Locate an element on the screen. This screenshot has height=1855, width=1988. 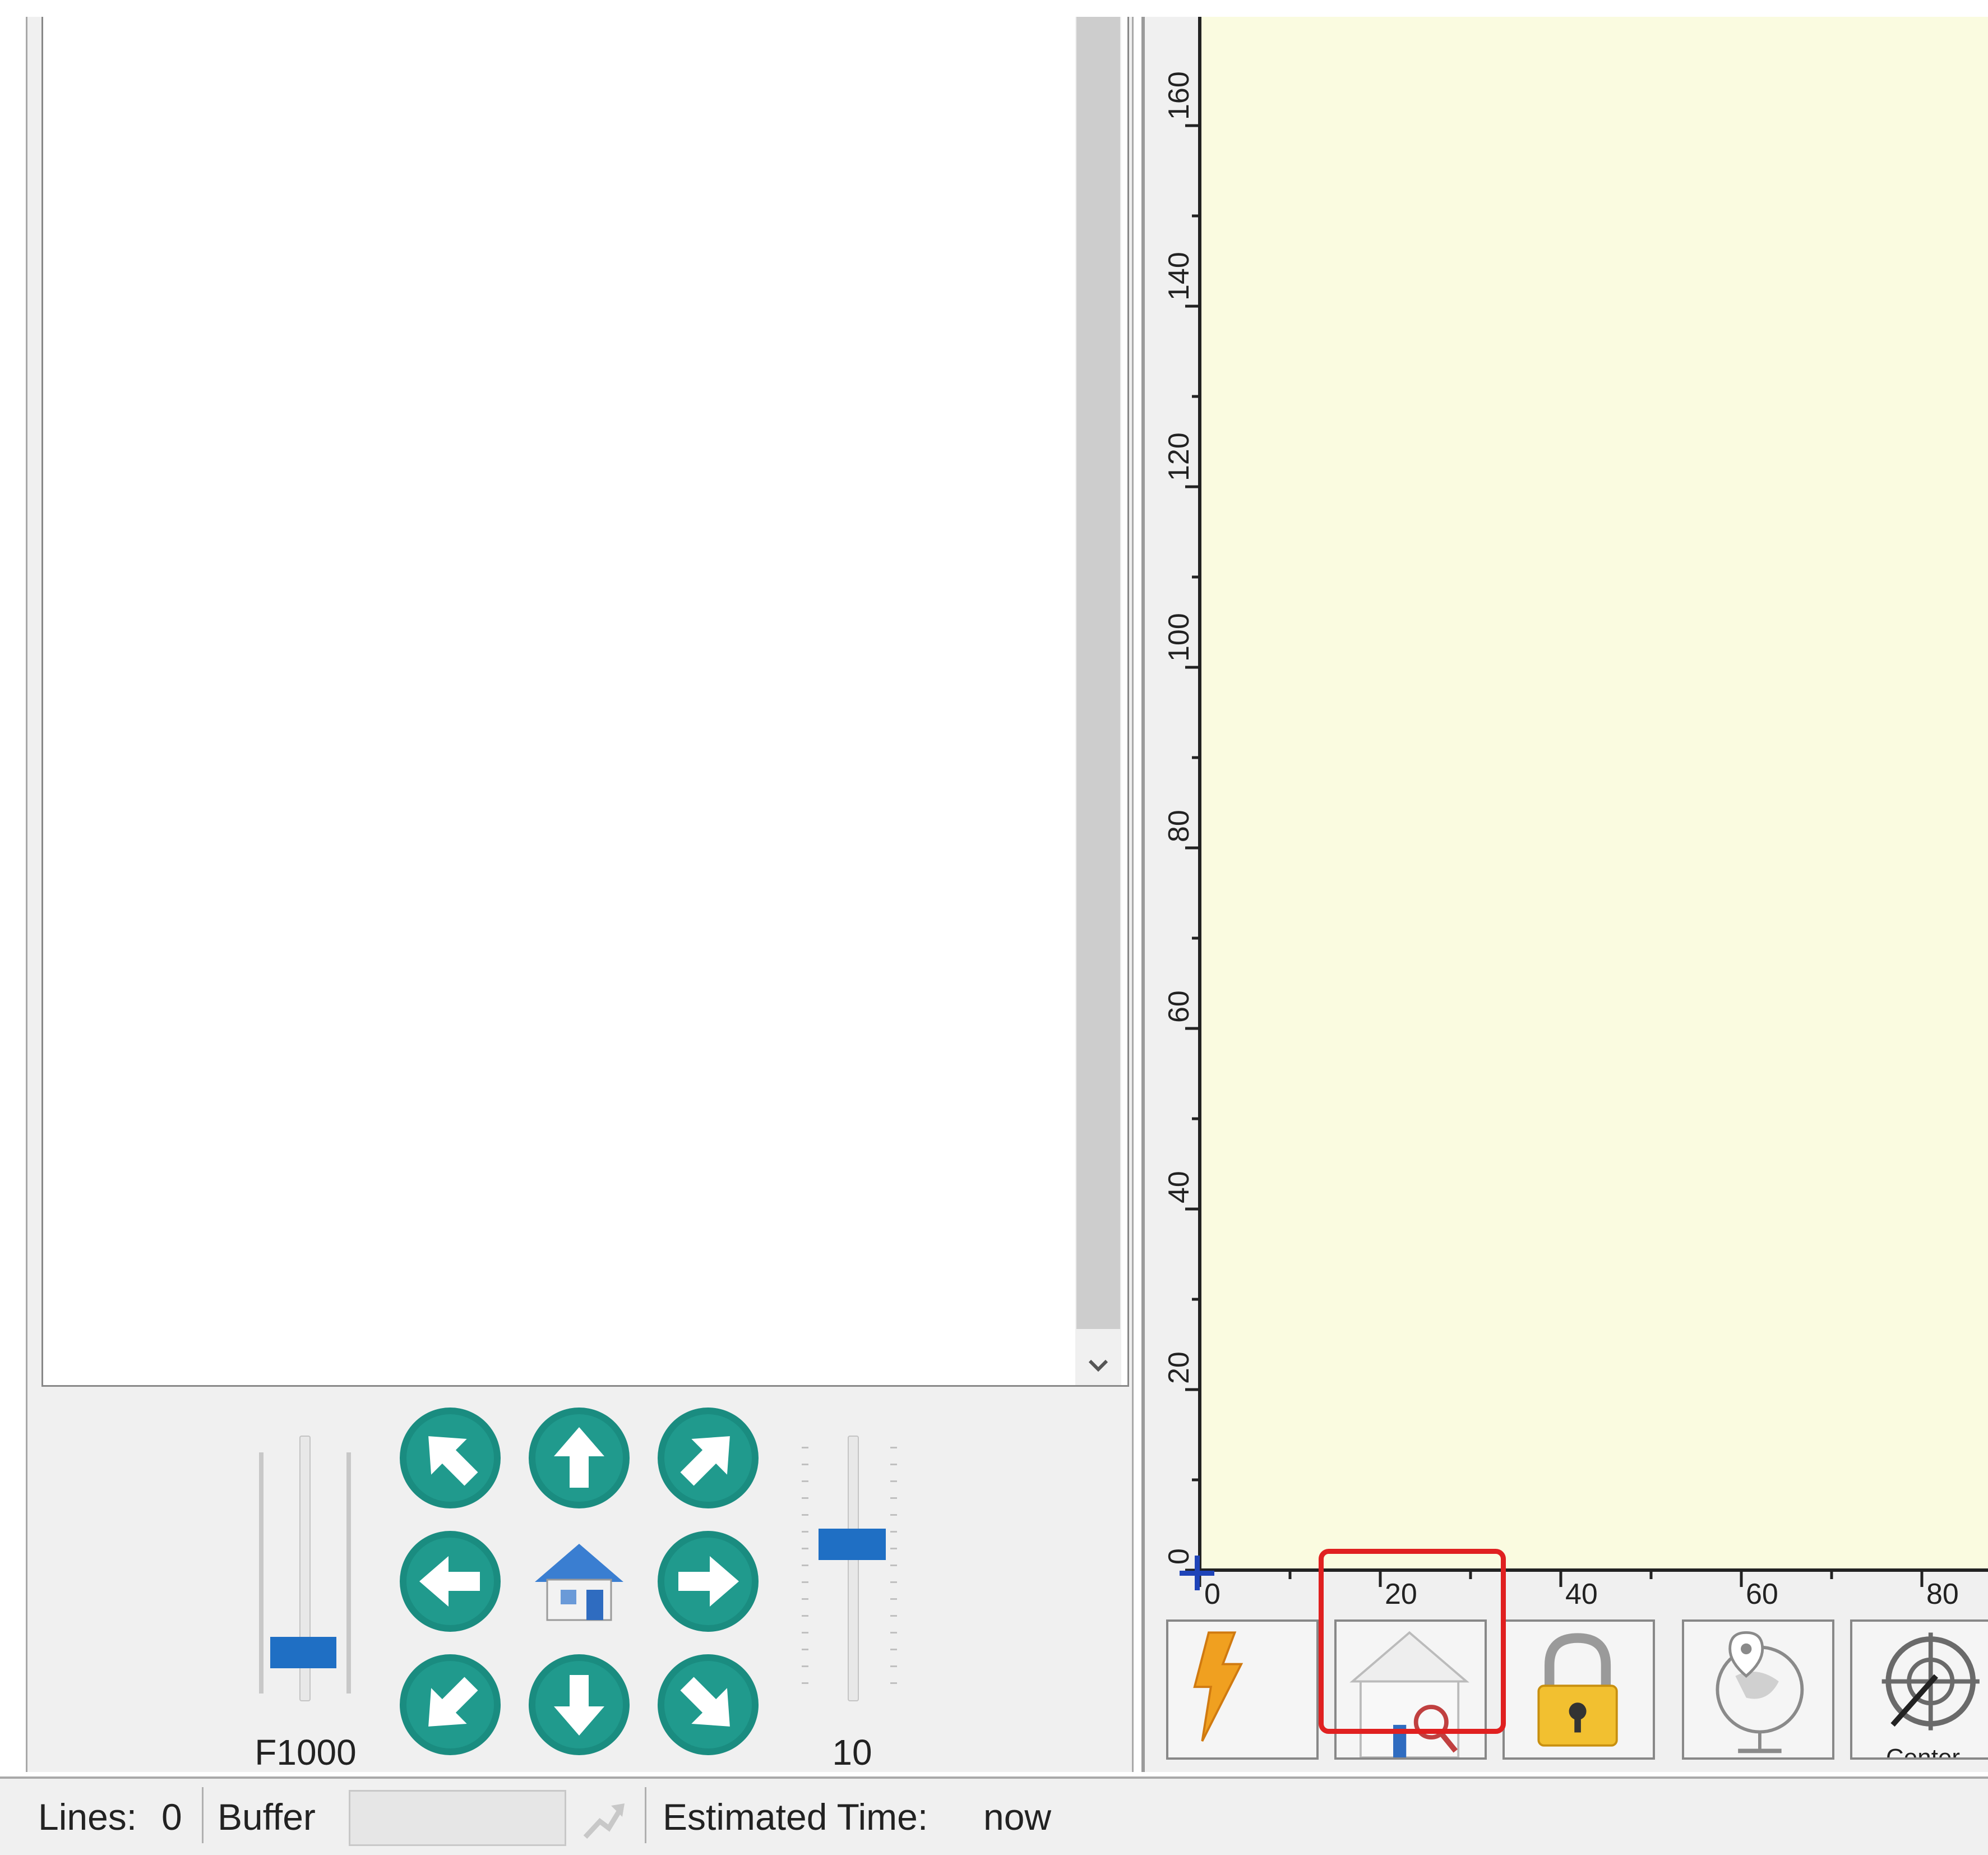
globe-pin-icon is located at coordinates (1760, 1692).